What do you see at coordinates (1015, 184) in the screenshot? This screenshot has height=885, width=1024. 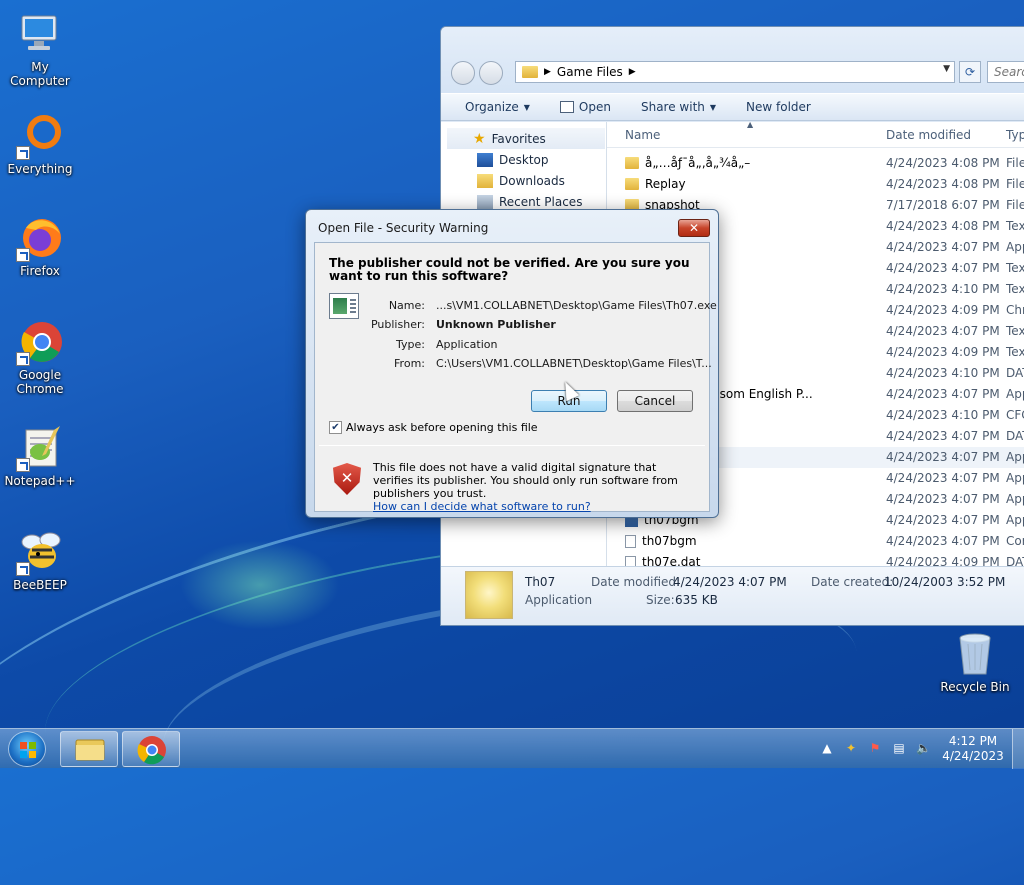 I see `file-type: File` at bounding box center [1015, 184].